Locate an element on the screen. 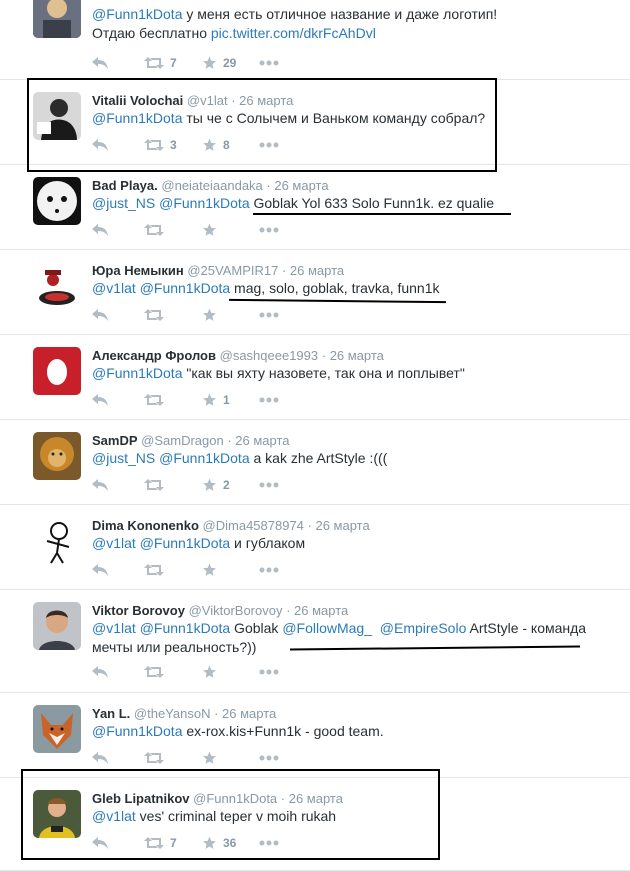 The image size is (630, 871). tweet-header: Bad Playa. @neiateiaandaka · 26 марта is located at coordinates (210, 185).